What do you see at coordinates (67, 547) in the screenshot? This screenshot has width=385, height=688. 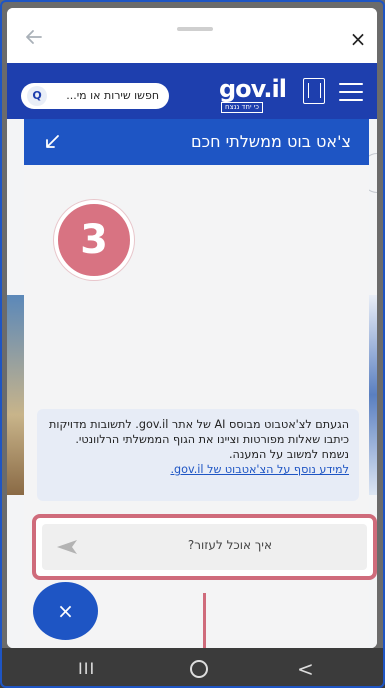 I see `send-icon` at bounding box center [67, 547].